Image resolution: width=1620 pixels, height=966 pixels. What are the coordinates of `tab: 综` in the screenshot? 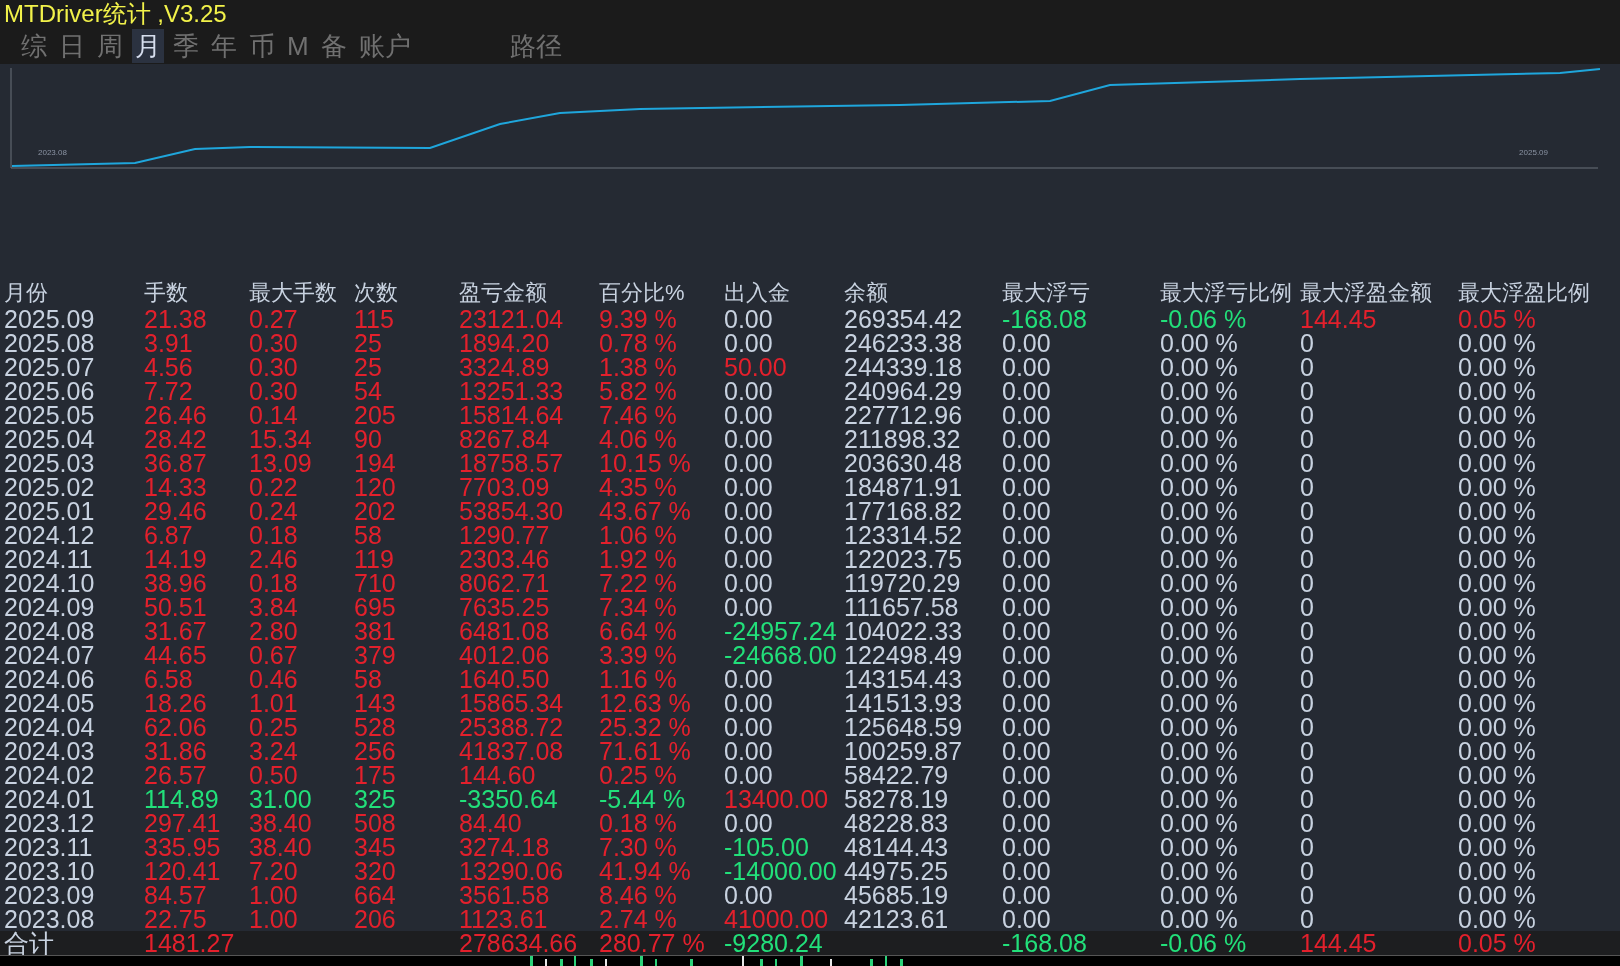 It's located at (34, 45).